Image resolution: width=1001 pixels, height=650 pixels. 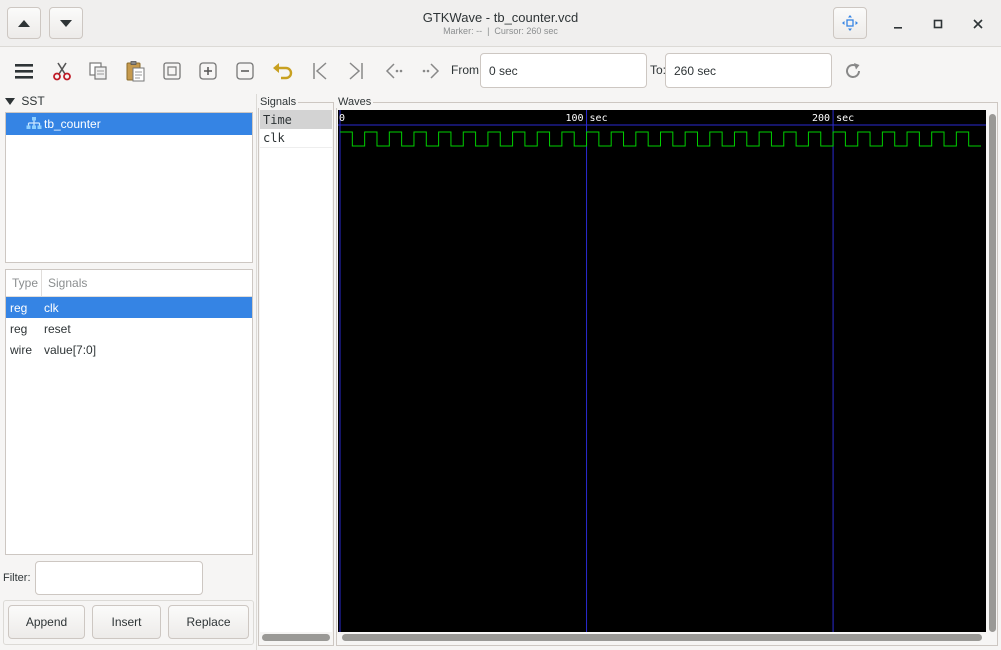 What do you see at coordinates (296, 637) in the screenshot?
I see `signals-hscrollbar` at bounding box center [296, 637].